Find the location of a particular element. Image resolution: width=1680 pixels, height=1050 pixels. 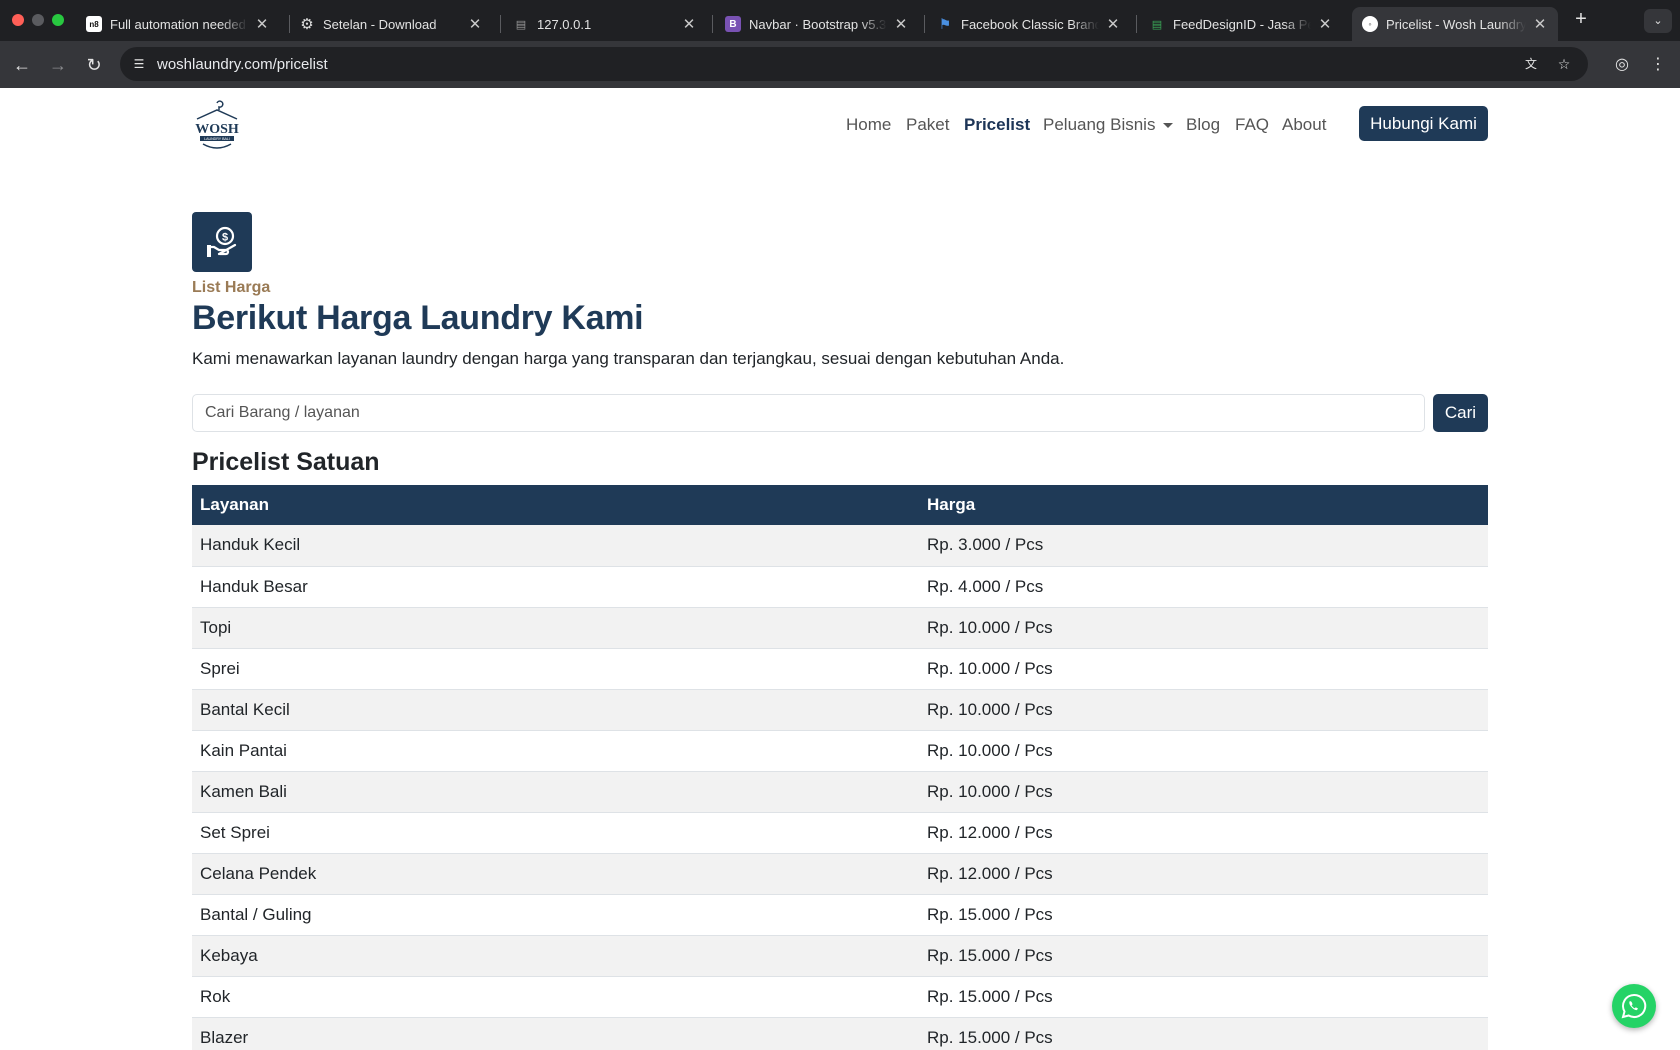

browser-tab: n8 Full automation needed - ✕ is located at coordinates (178, 24).